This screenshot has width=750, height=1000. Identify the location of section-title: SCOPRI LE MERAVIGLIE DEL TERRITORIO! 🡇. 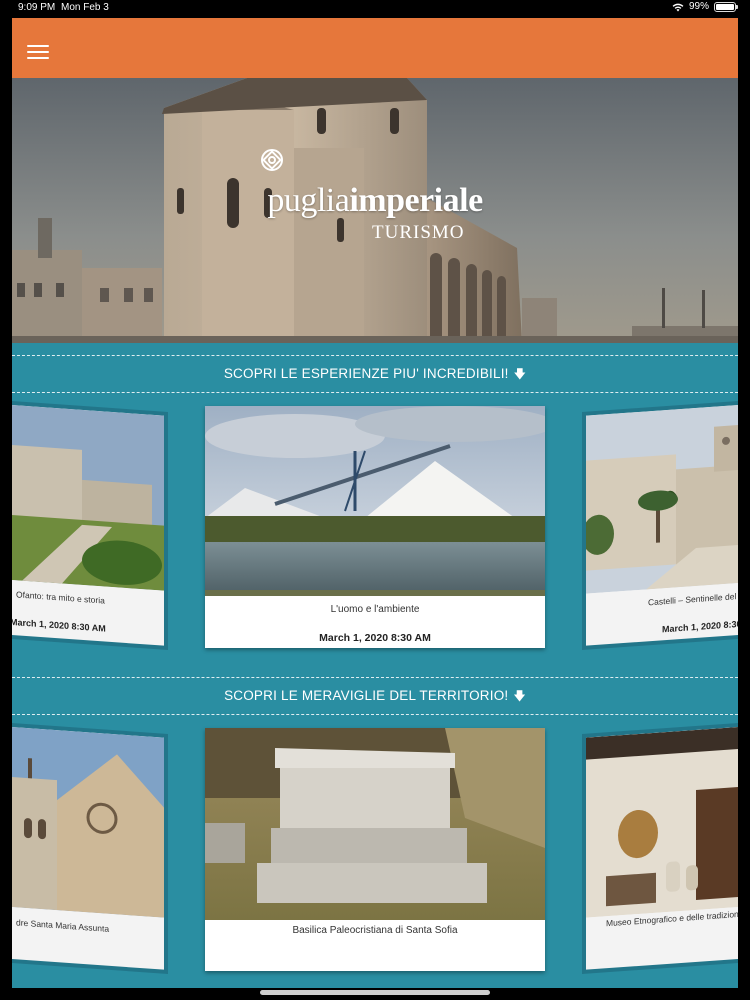
(375, 697).